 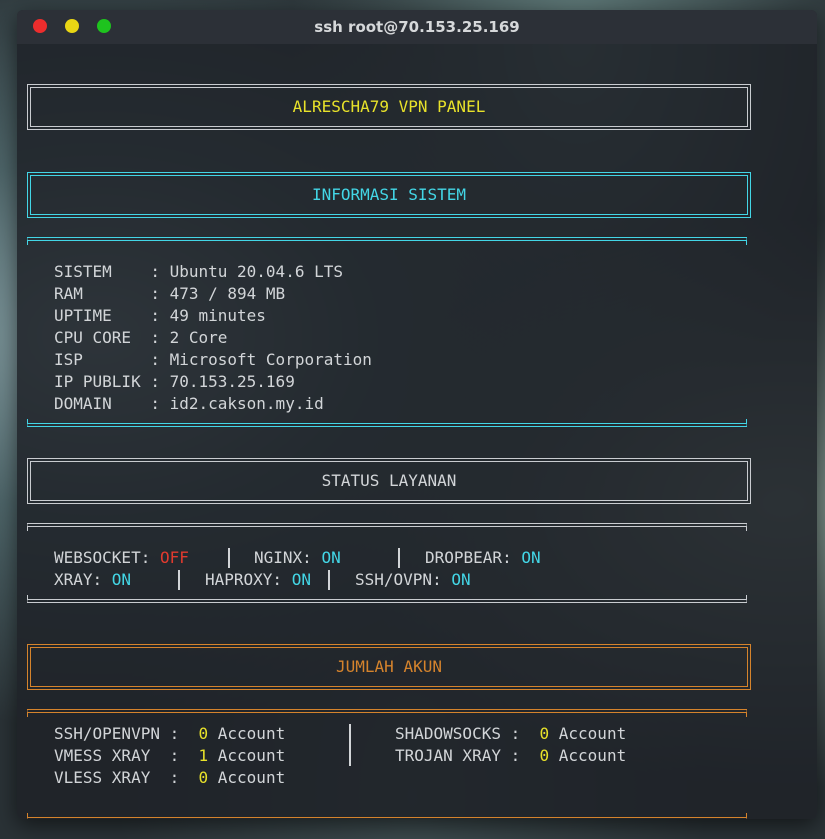 I want to click on sysinfo-row-cpu: CPU CORE : 2 Core, so click(x=141, y=337).